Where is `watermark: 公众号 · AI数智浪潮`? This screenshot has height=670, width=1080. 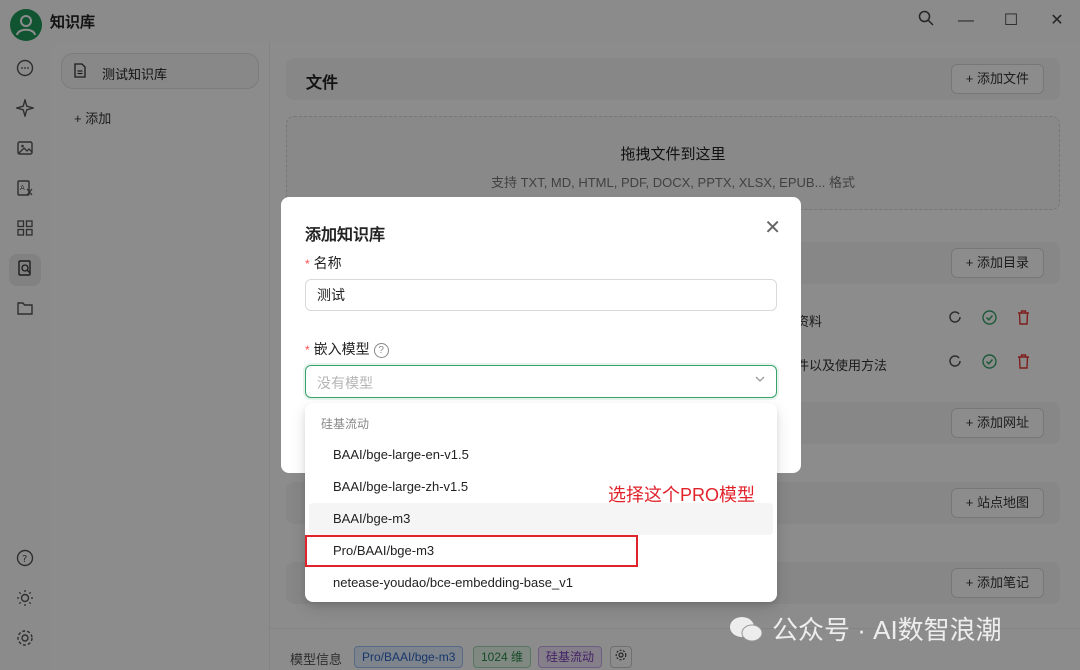
watermark: 公众号 · AI数智浪潮 is located at coordinates (865, 628).